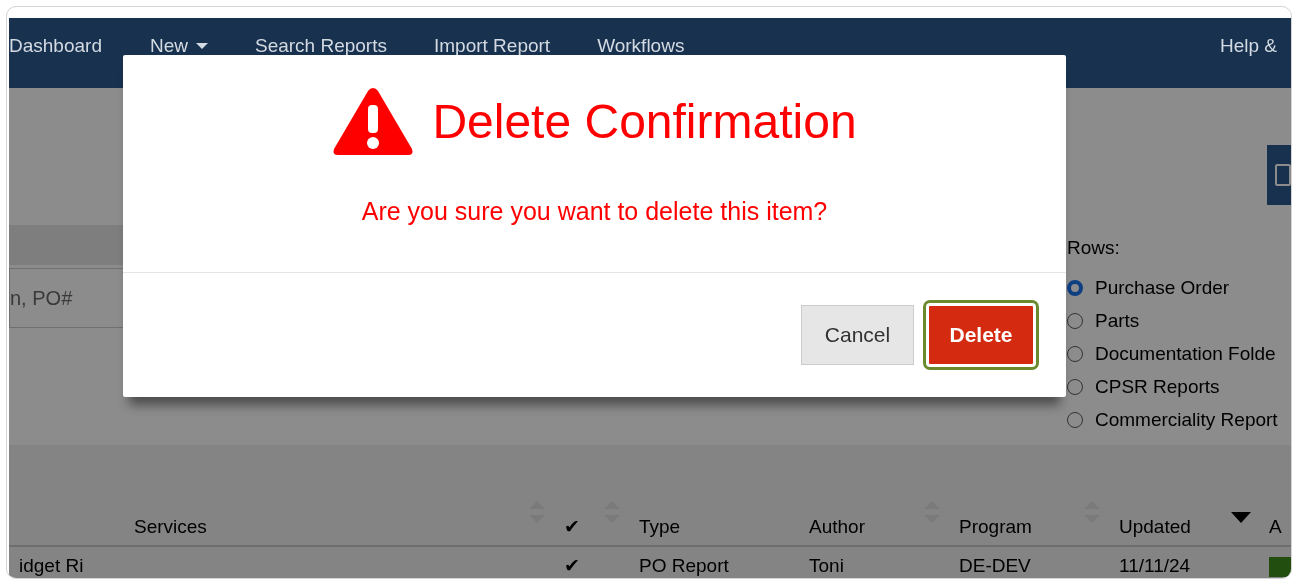 The height and width of the screenshot is (585, 1296). Describe the element at coordinates (857, 335) in the screenshot. I see `cancel-button: Cancel` at that location.